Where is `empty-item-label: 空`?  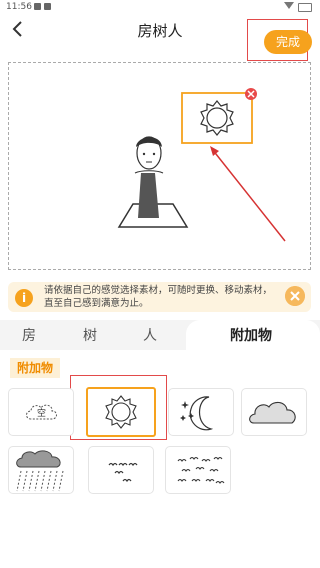 empty-item-label: 空 is located at coordinates (42, 414).